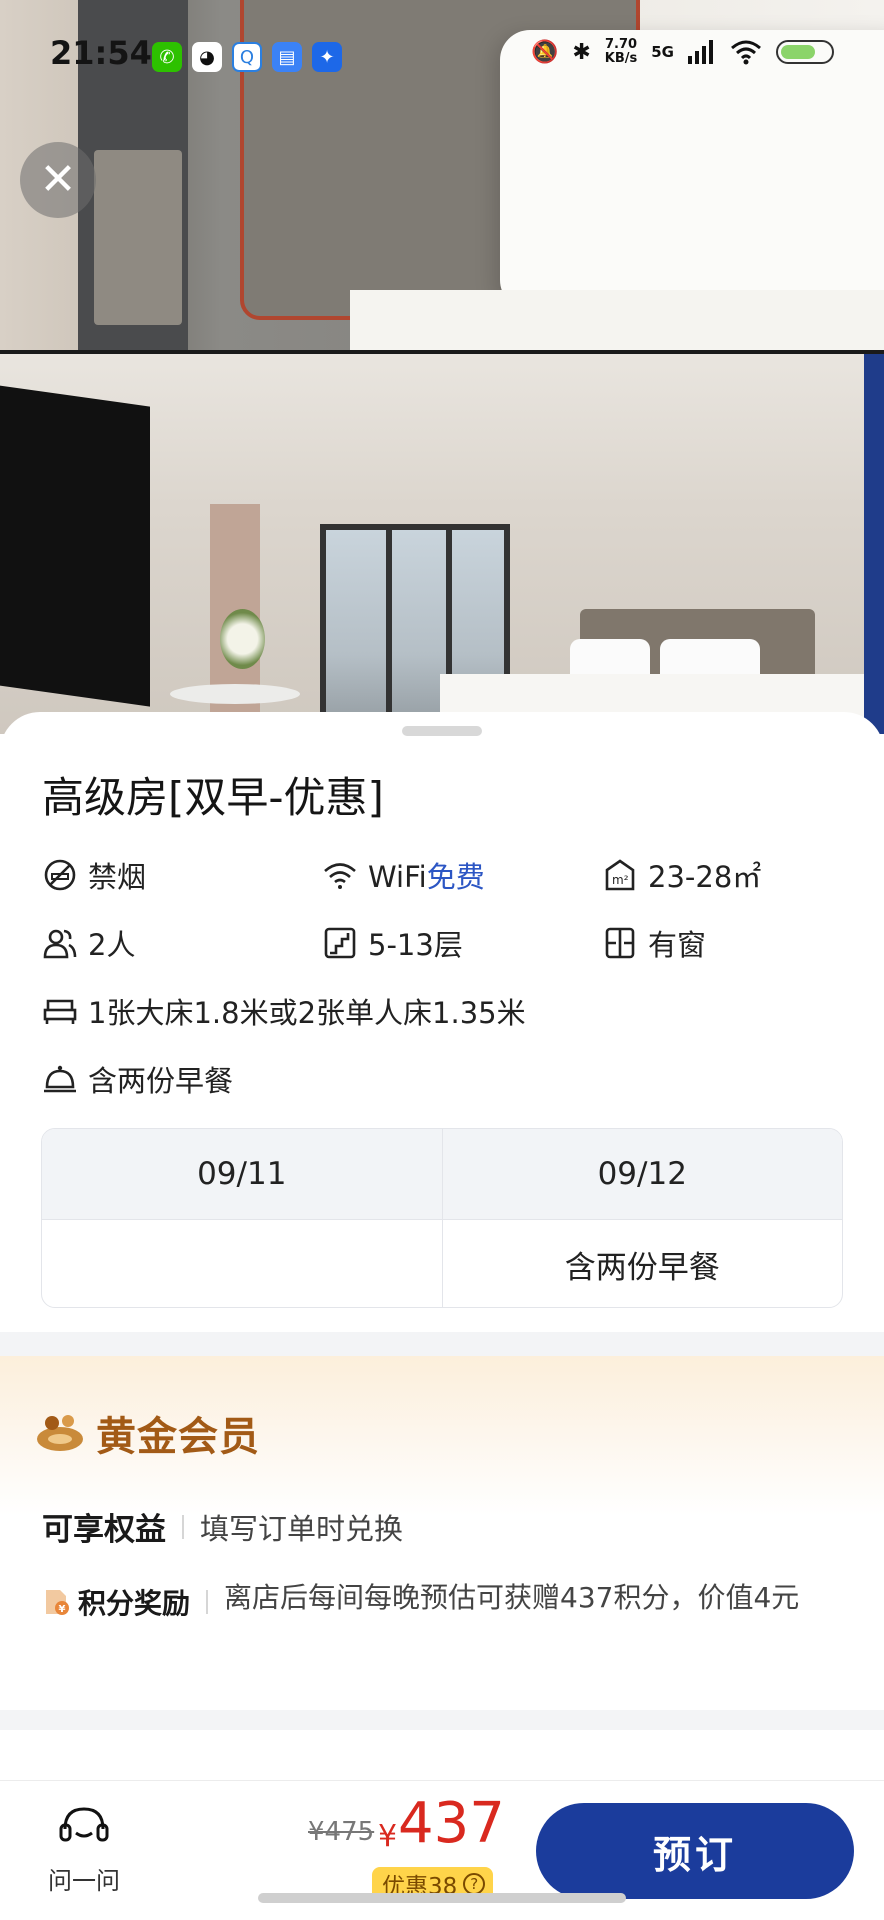 The height and width of the screenshot is (1920, 884). I want to click on amenity-breakfast: 含两份早餐, so click(137, 1079).